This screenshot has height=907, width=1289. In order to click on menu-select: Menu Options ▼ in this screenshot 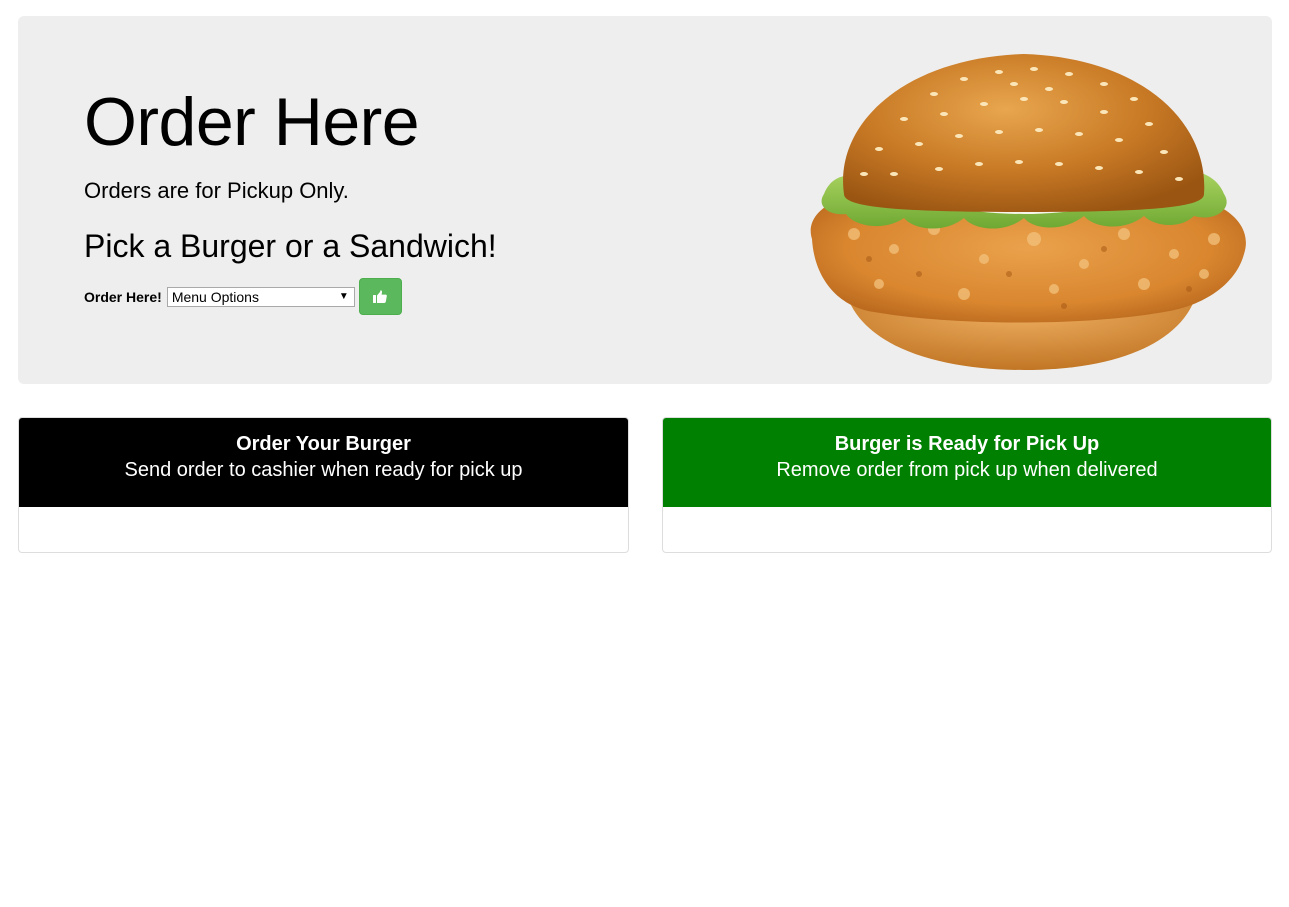, I will do `click(260, 296)`.